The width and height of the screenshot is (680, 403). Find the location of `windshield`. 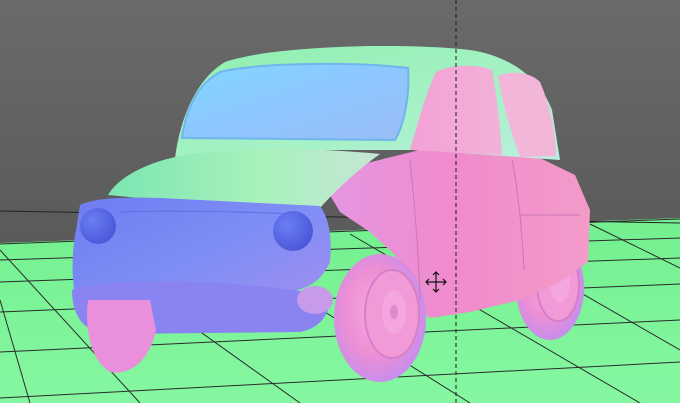

windshield is located at coordinates (295, 102).